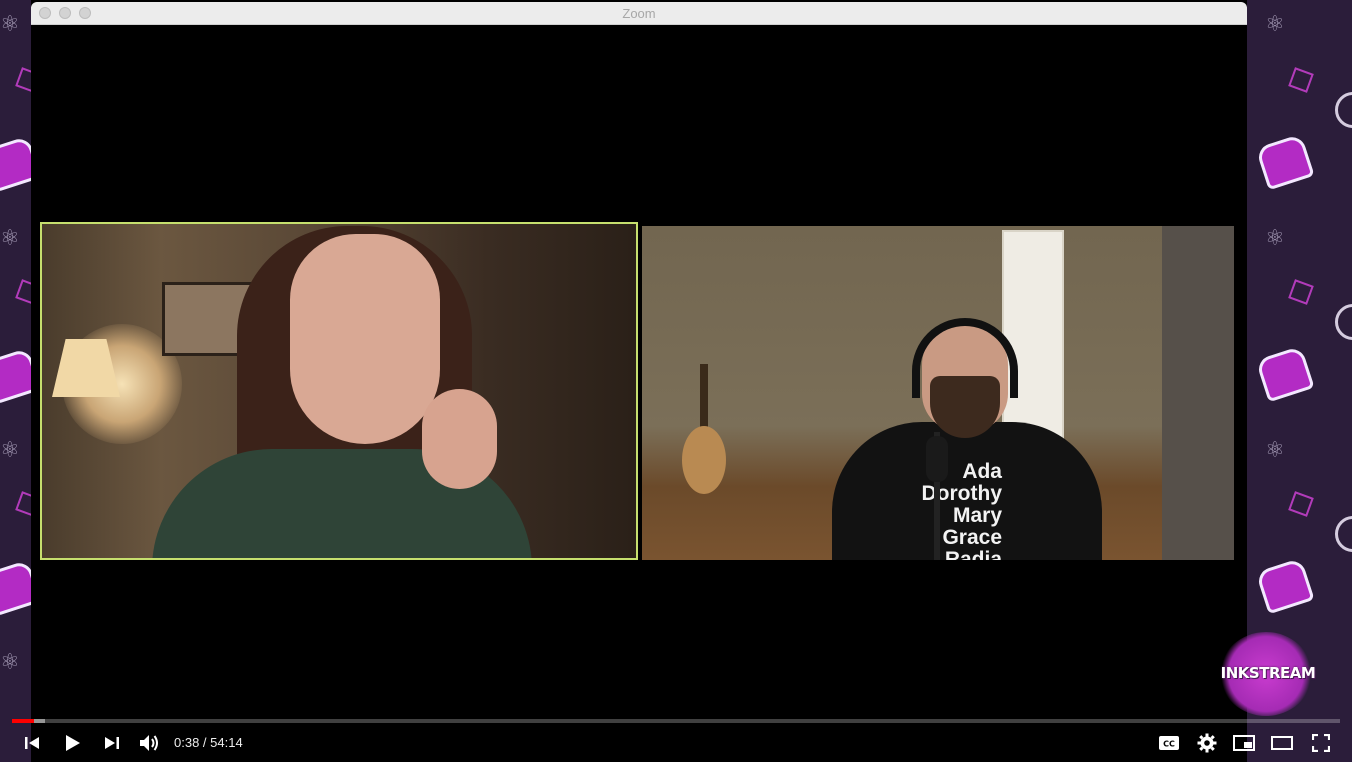 Image resolution: width=1352 pixels, height=762 pixels. I want to click on skip-previous-icon, so click(32, 743).